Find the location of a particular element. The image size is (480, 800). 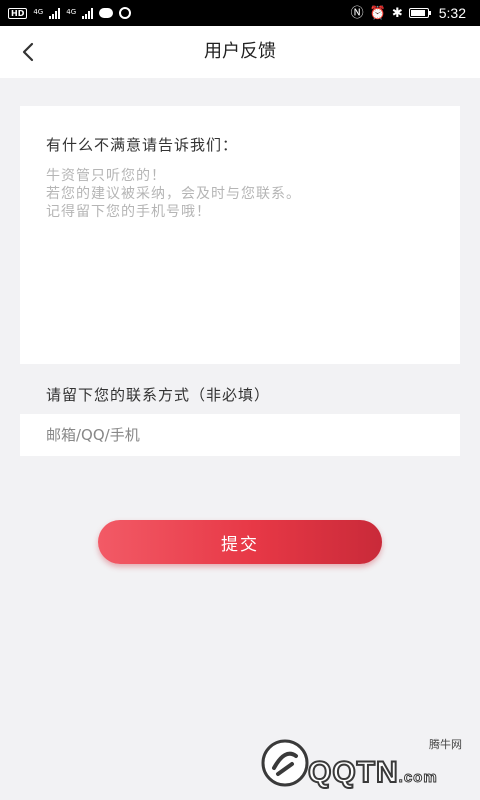

watermark-sub: 腾牛网 is located at coordinates (445, 744).